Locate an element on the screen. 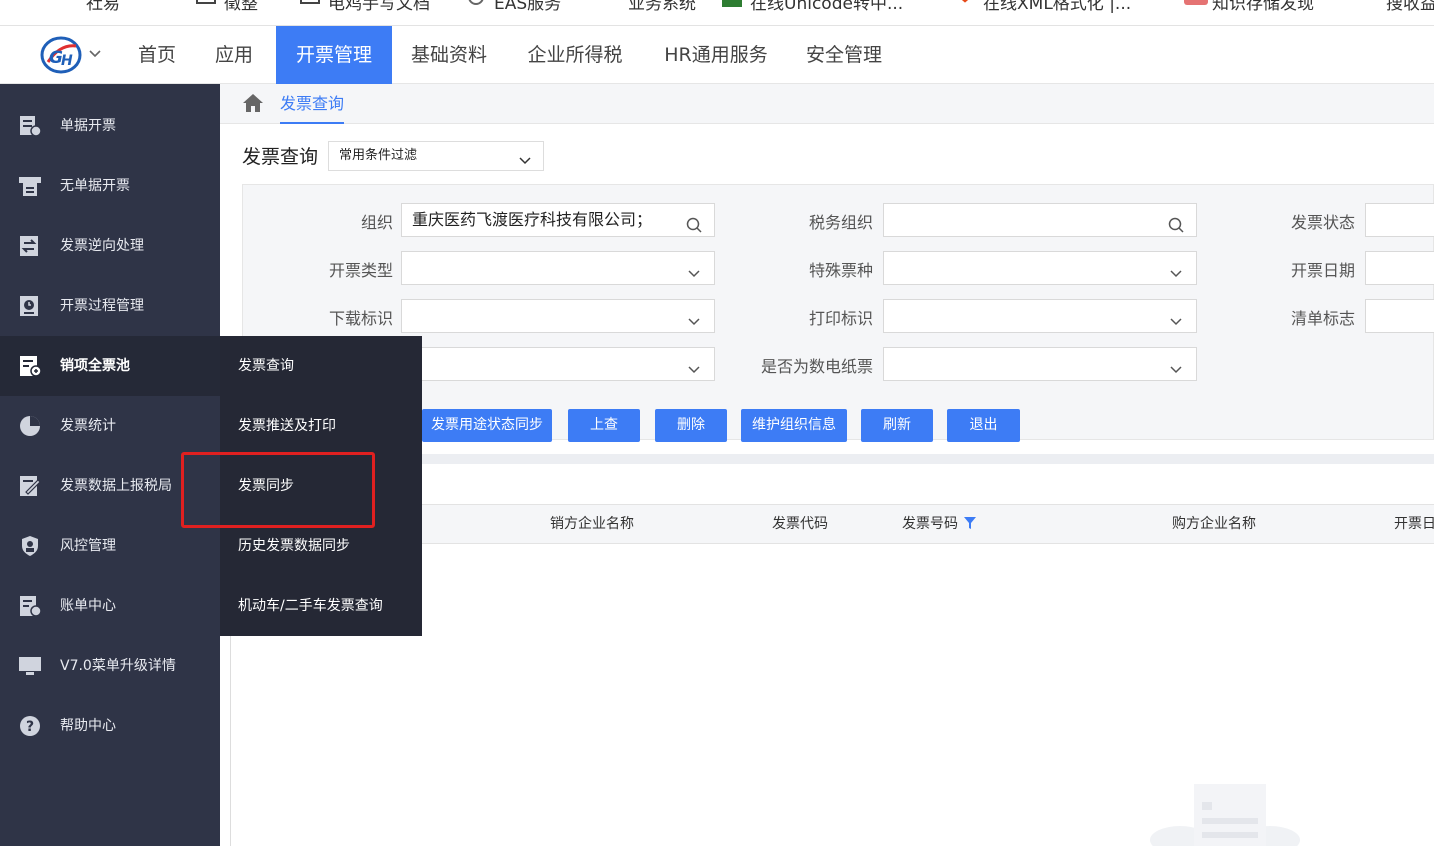 This screenshot has width=1434, height=846. content-border is located at coordinates (230, 741).